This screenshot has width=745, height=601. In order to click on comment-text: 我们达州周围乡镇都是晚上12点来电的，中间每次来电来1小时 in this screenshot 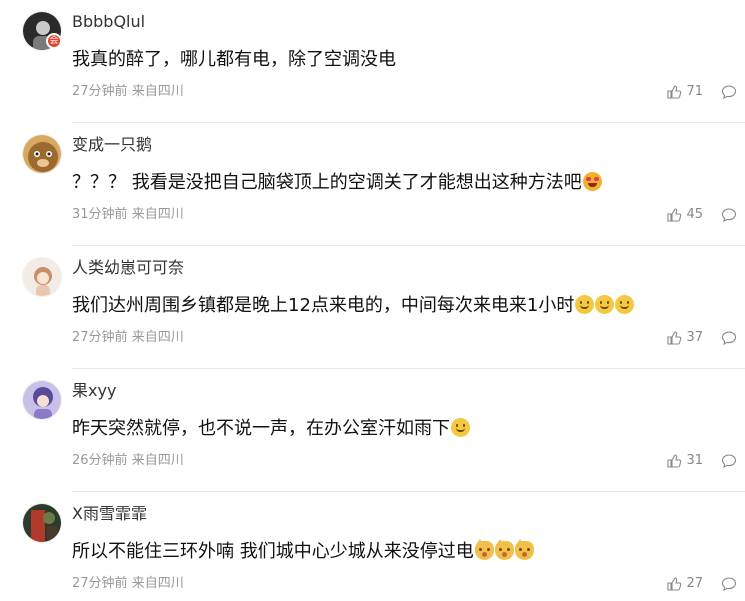, I will do `click(353, 306)`.